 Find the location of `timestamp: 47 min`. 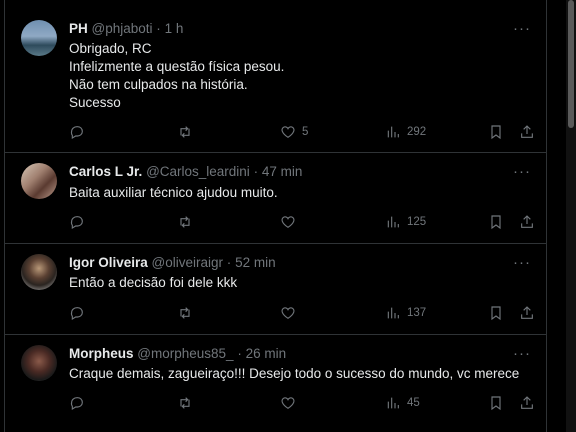

timestamp: 47 min is located at coordinates (282, 171).